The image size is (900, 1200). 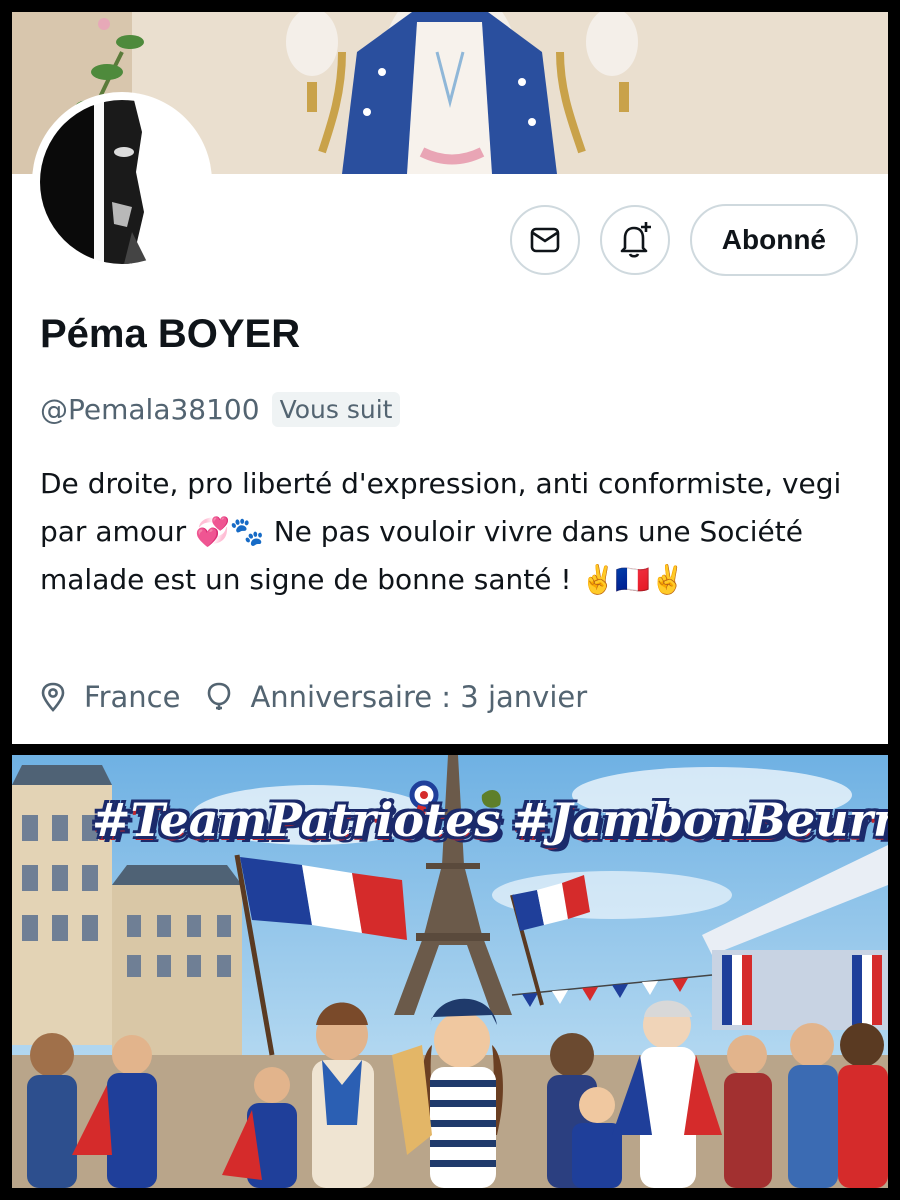 I want to click on hashtag-team-patriotes: #TeamPatriotes, so click(x=296, y=820).